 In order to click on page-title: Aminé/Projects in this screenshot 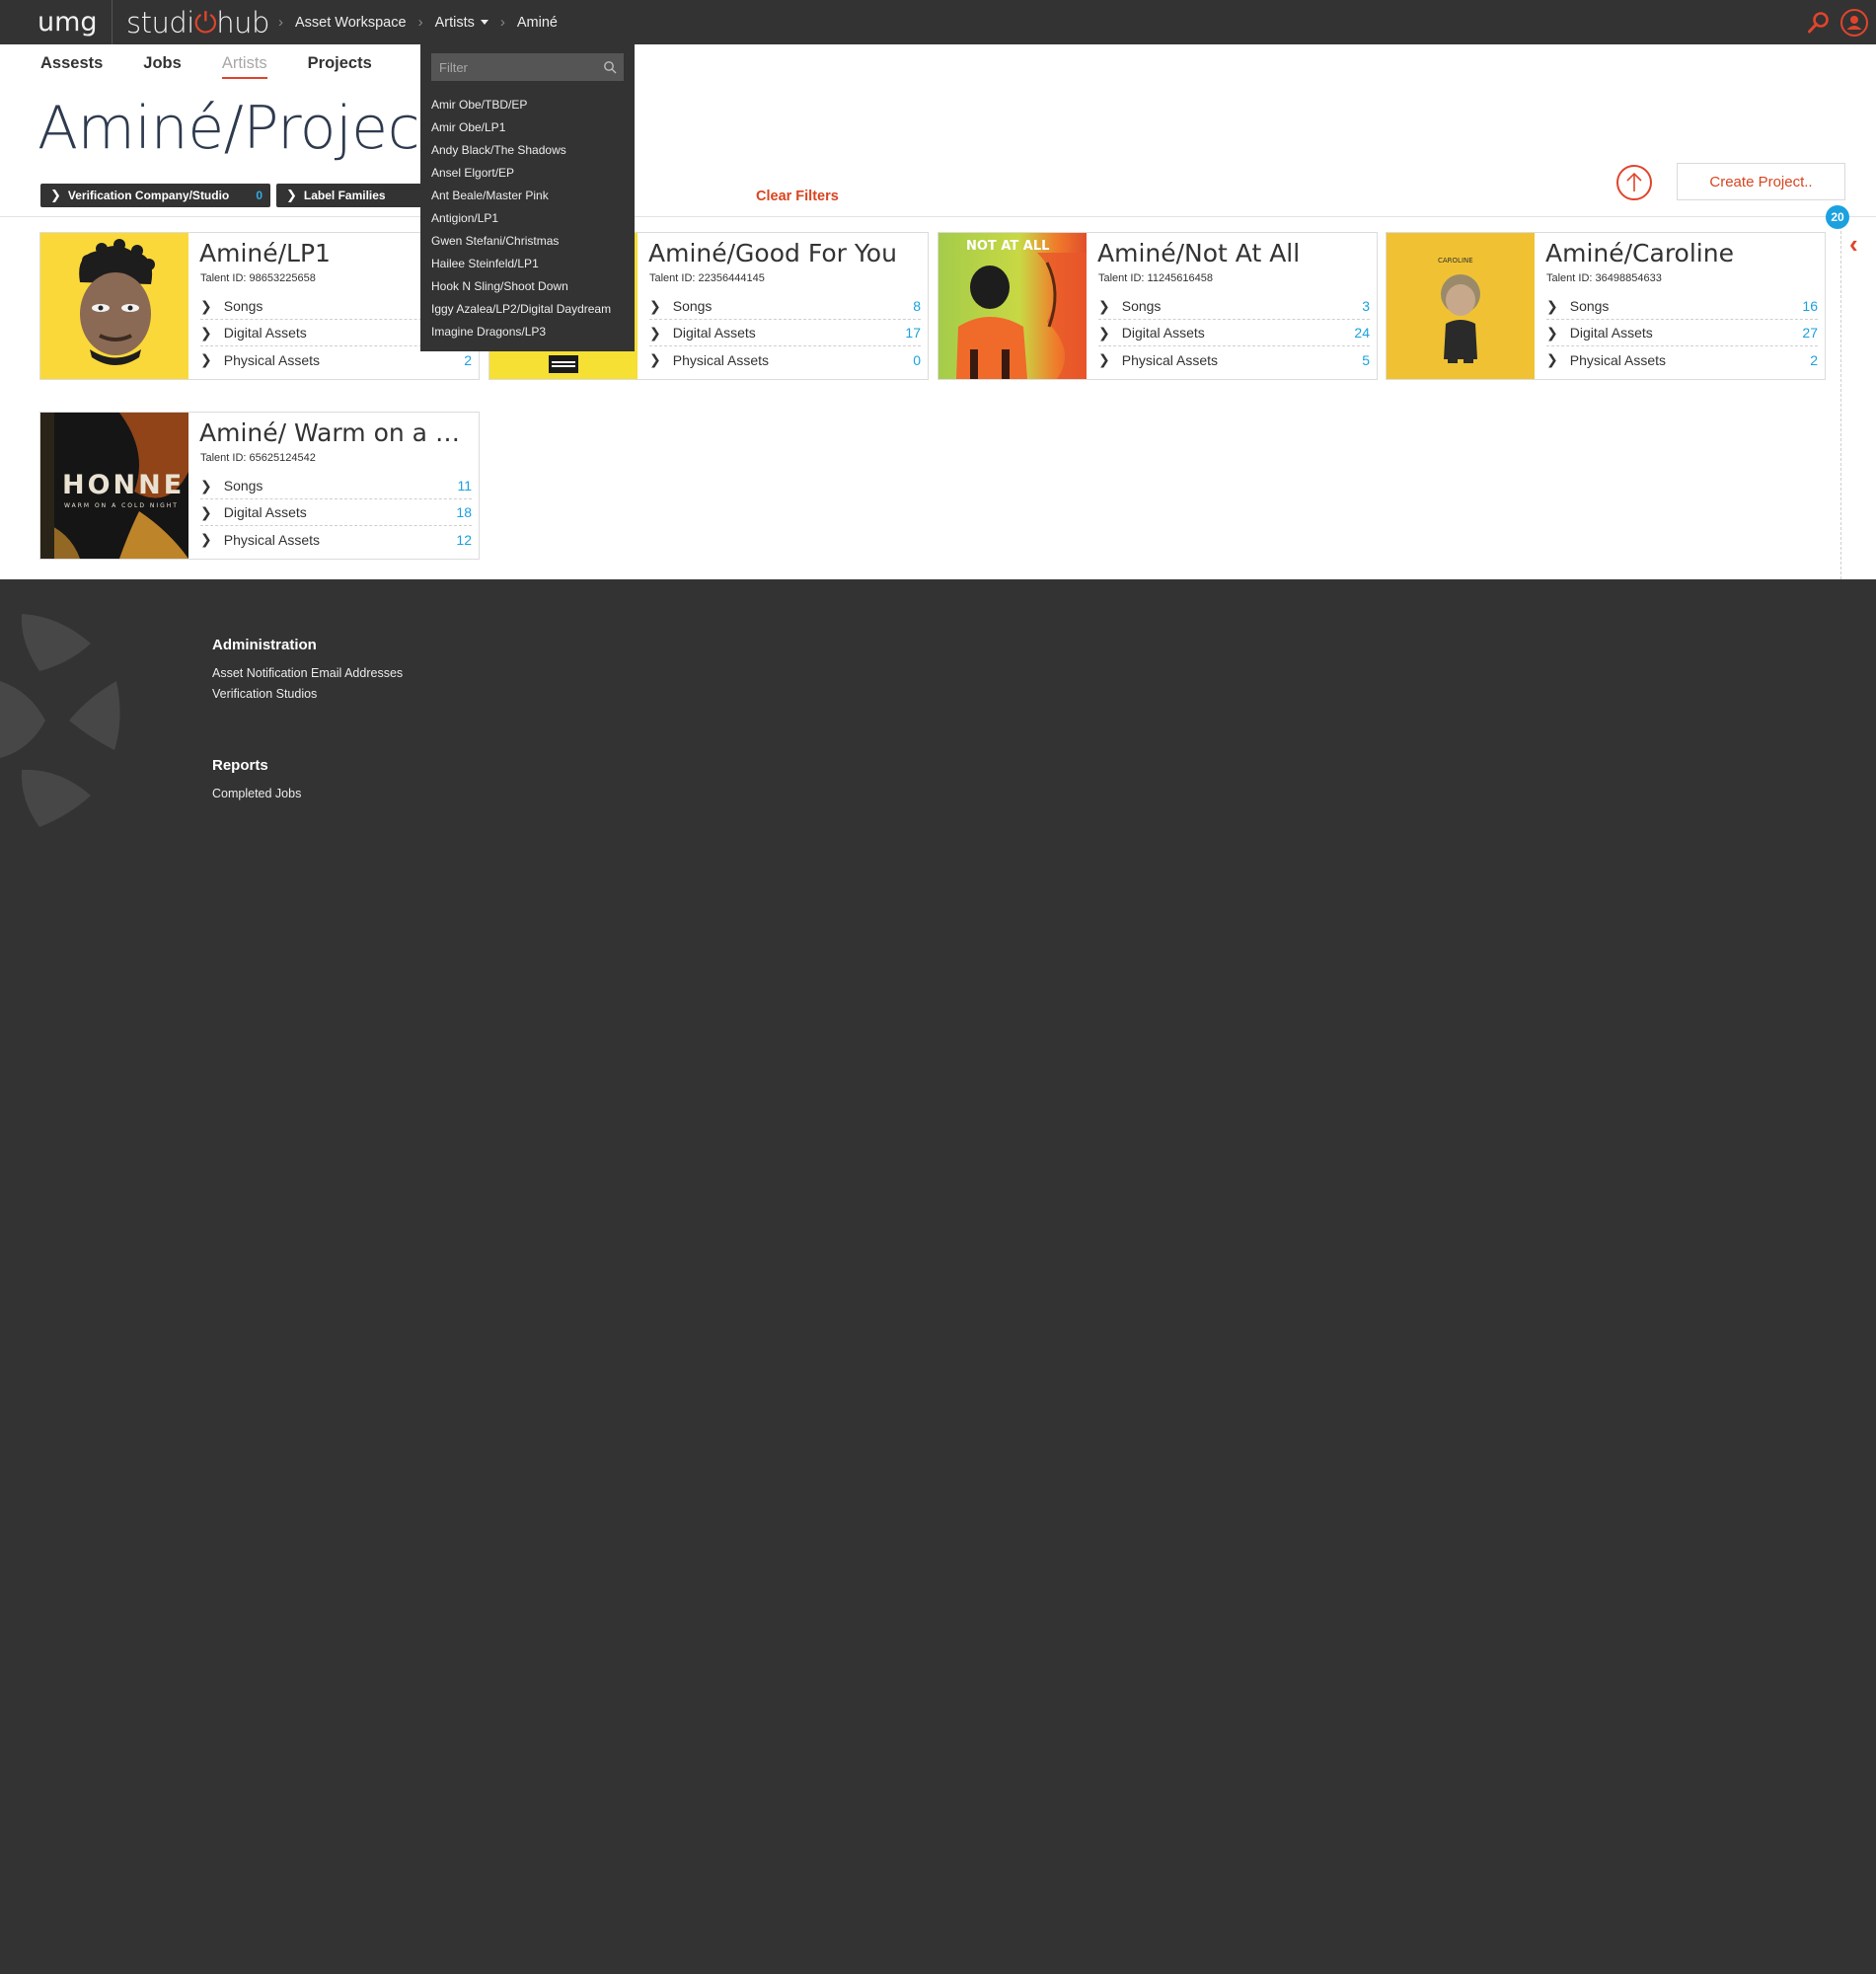, I will do `click(255, 128)`.